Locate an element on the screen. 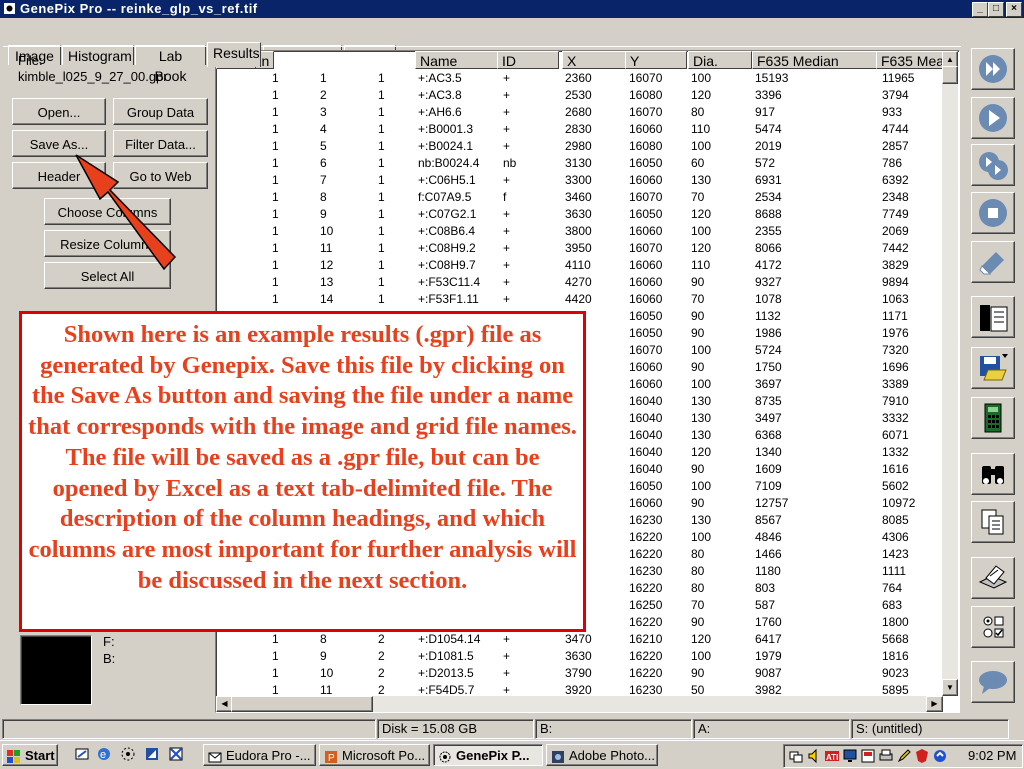 This screenshot has width=1024, height=769. table-row: 1 1 1 +:AC3.5 +2360 16070 100 15193 11965 is located at coordinates (579, 78).